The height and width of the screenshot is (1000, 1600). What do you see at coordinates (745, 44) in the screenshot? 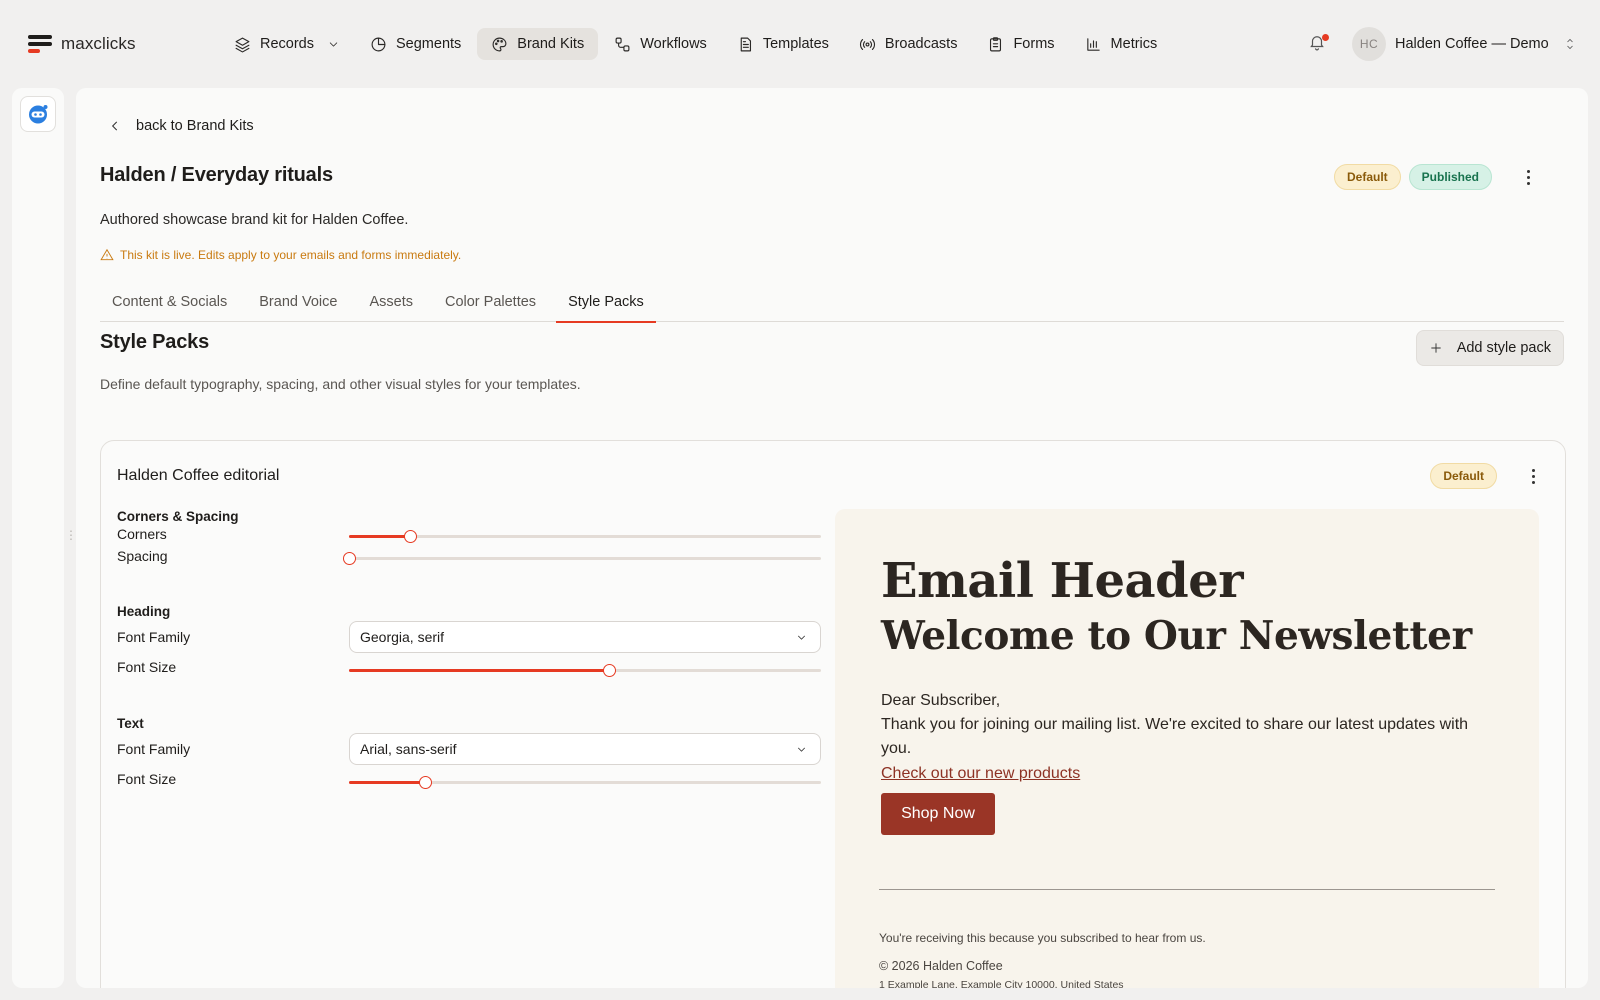
I see `document-icon` at bounding box center [745, 44].